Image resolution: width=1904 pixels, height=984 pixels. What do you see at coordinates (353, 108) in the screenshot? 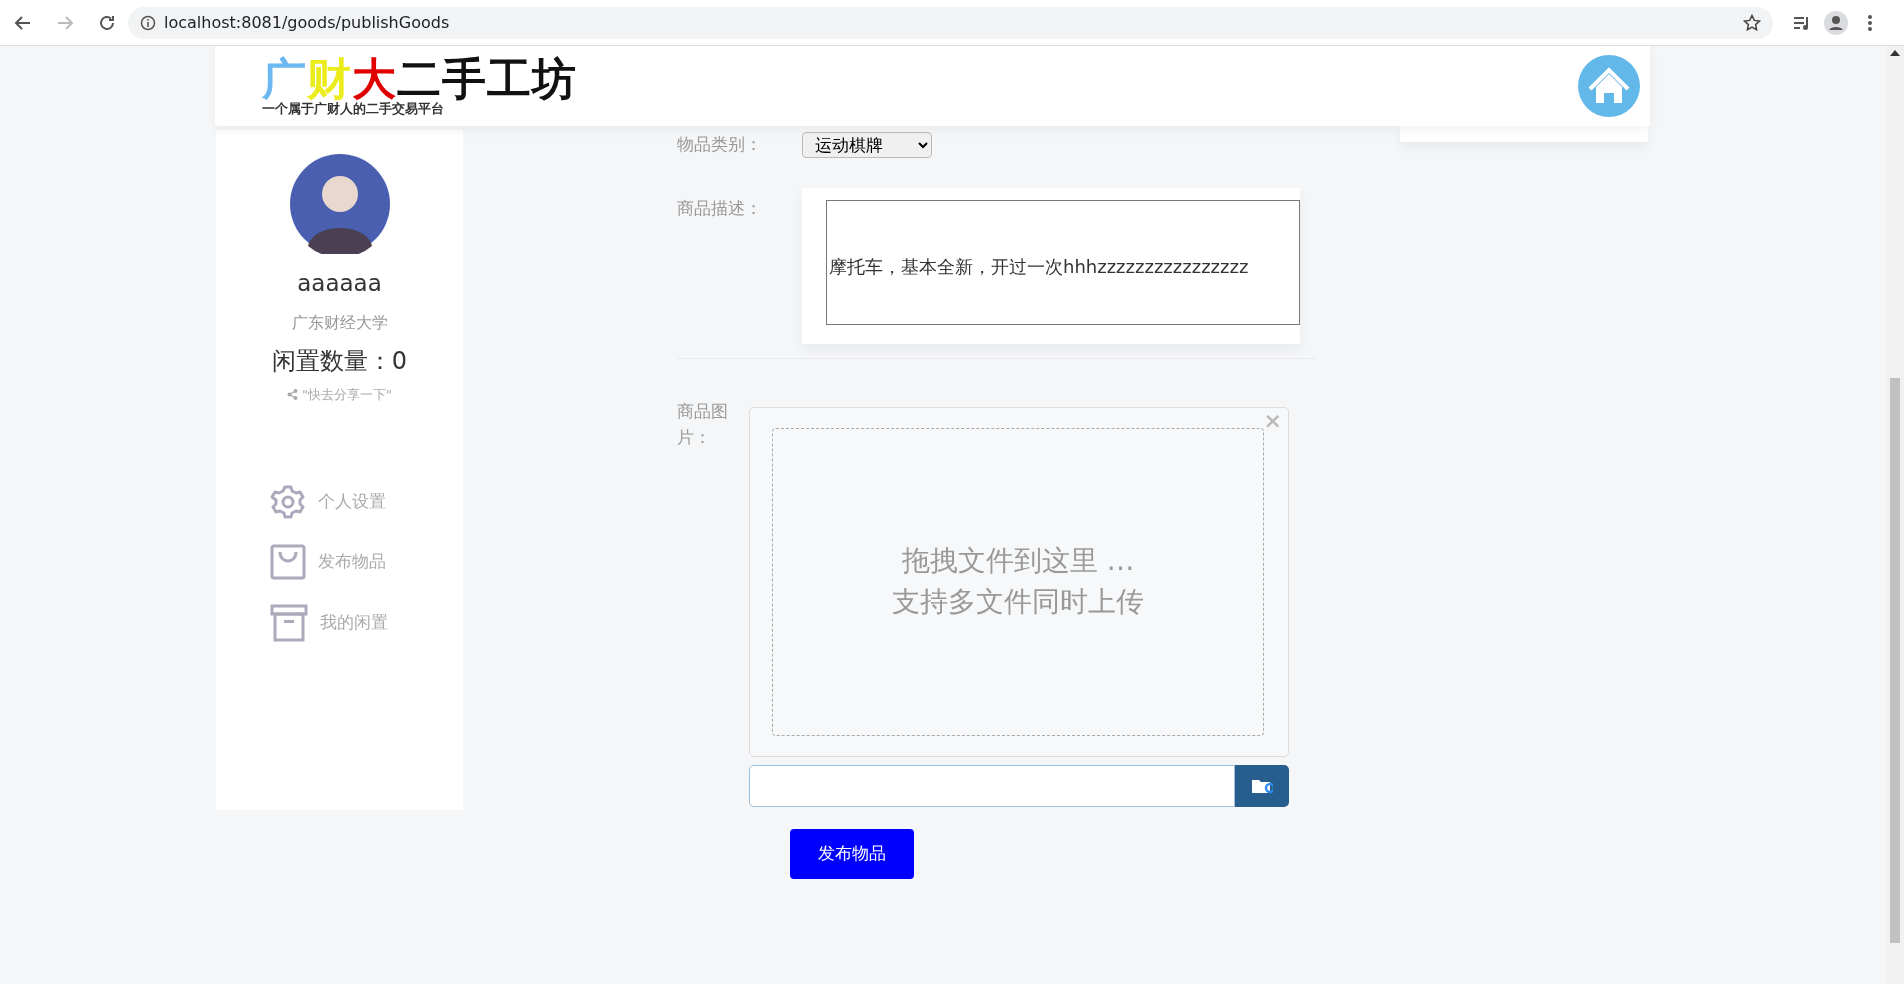
I see `logo-tagline: 一个属于广财人的二手交易平台` at bounding box center [353, 108].